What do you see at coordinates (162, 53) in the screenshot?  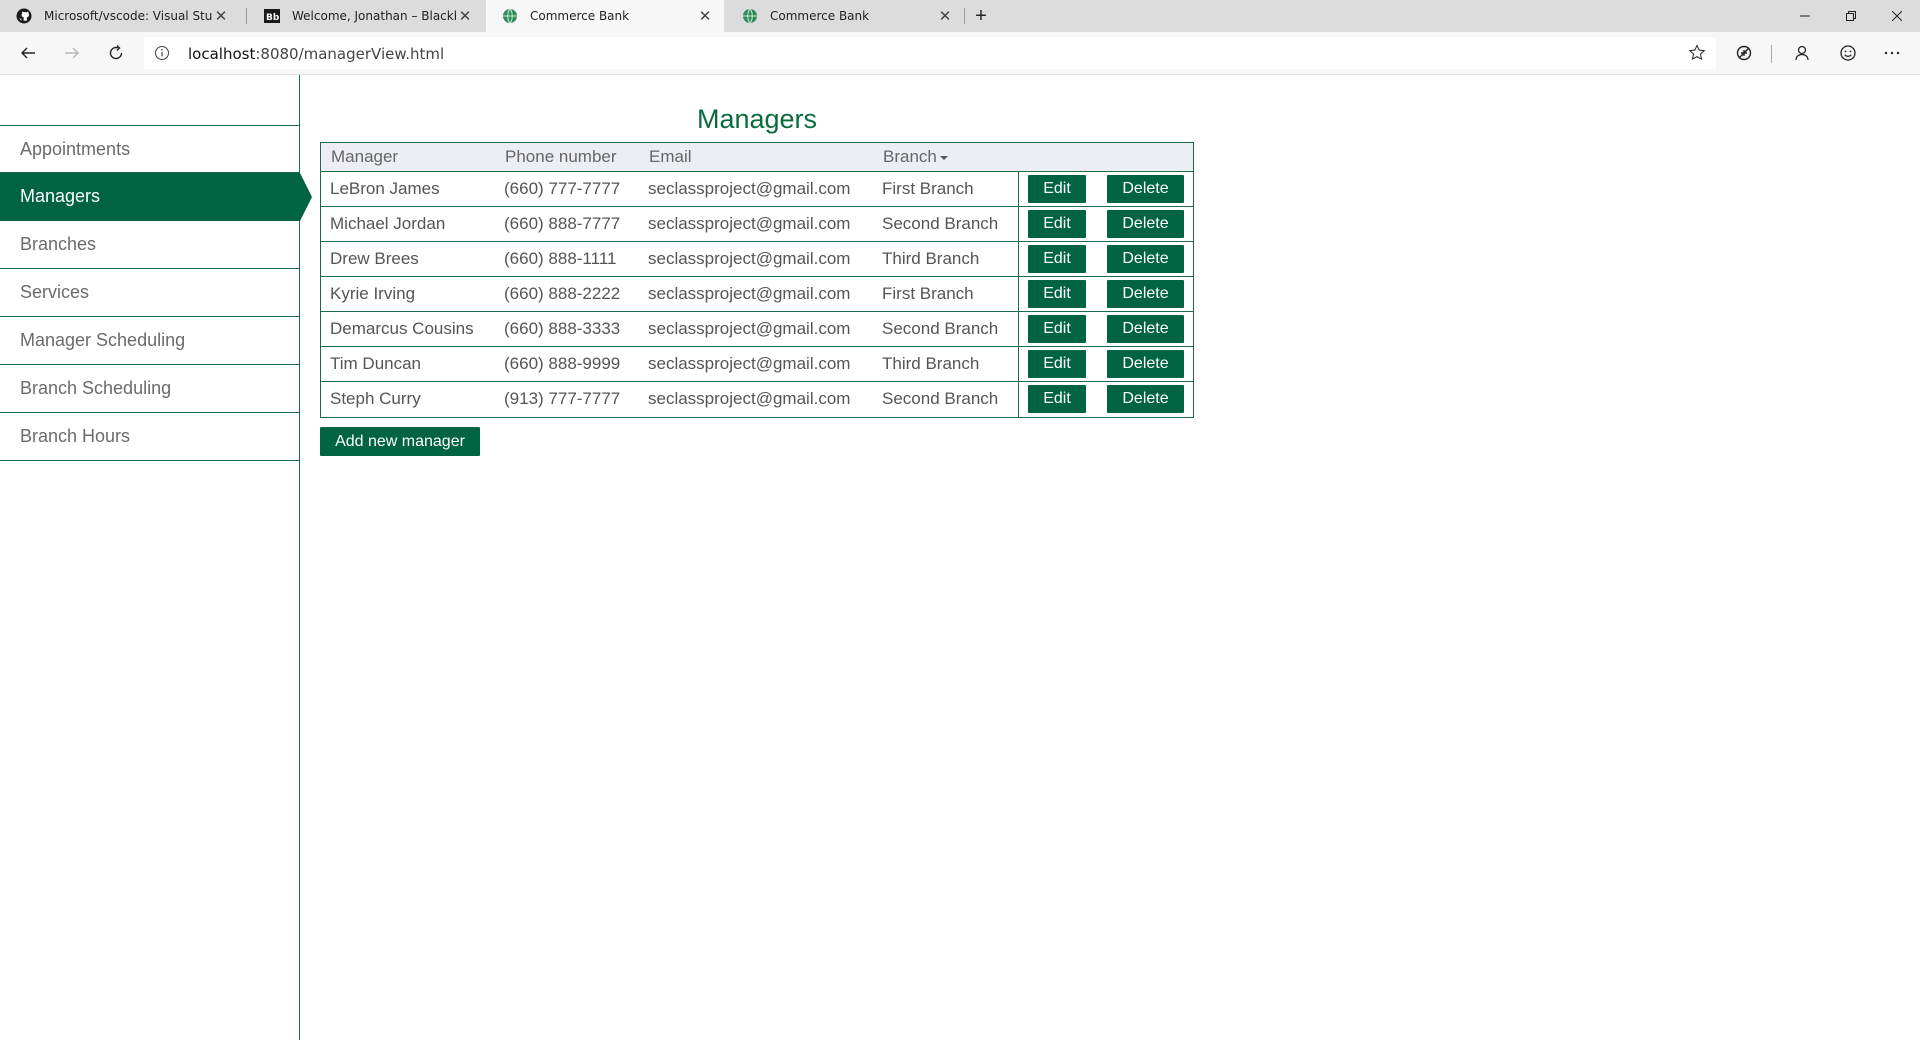 I see `info-icon` at bounding box center [162, 53].